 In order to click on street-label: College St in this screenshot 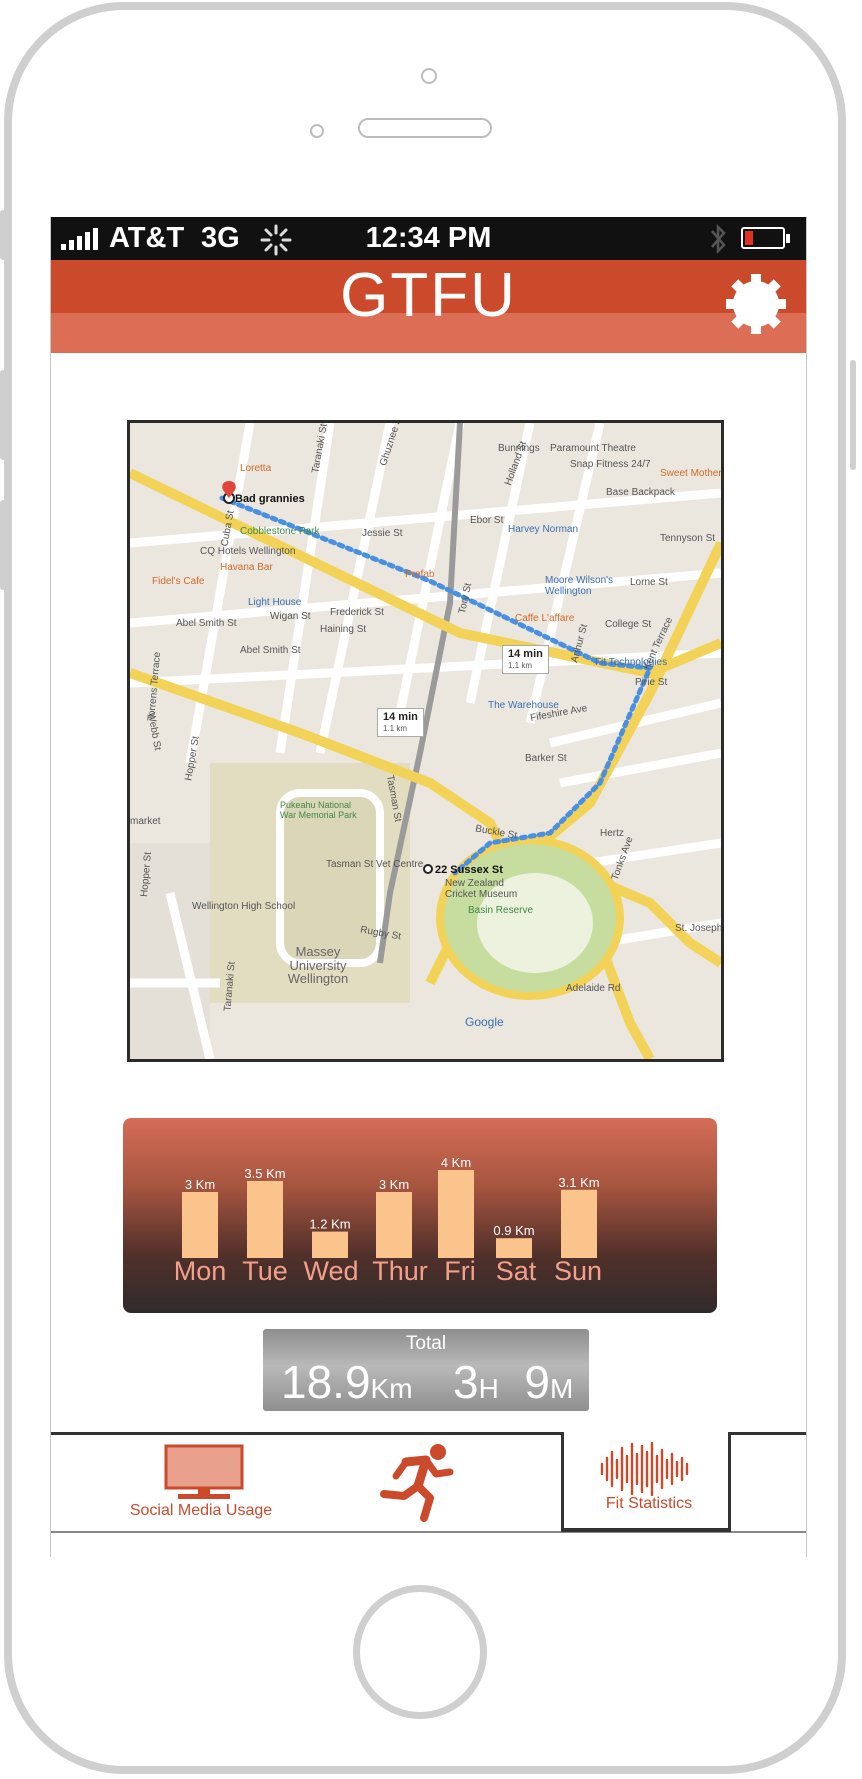, I will do `click(628, 624)`.